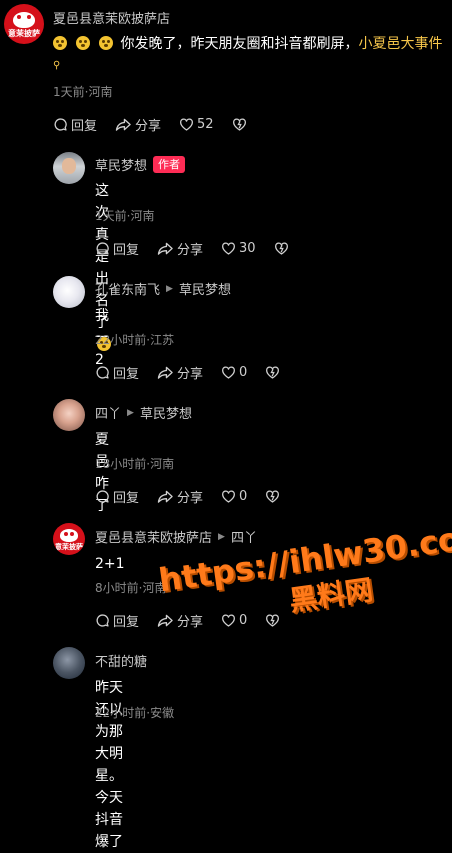 The width and height of the screenshot is (452, 853). I want to click on comment-text: 你发晚了，昨天朋友圈和抖音都刷屏，小夏邑大事件 ⚲, so click(248, 57).